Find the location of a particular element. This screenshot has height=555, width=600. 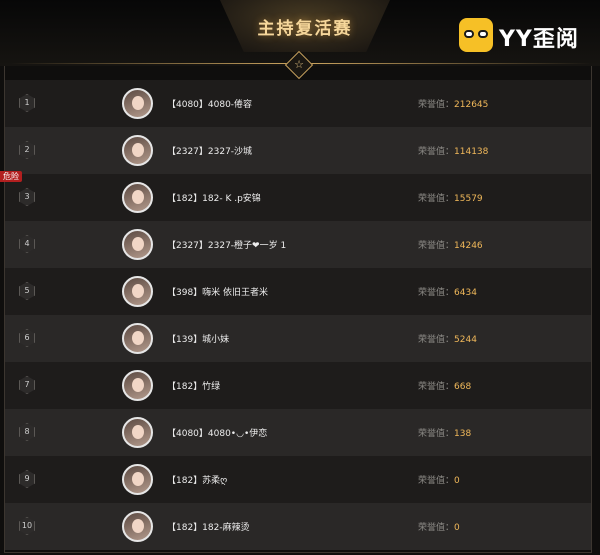

honor-value: 荣誉值：15579 is located at coordinates (450, 199).